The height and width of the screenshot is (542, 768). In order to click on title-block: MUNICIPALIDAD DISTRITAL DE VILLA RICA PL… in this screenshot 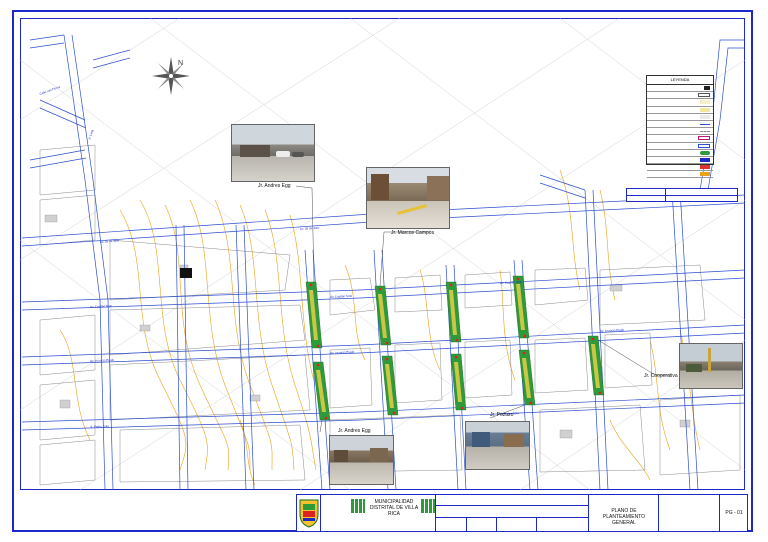, I will do `click(522, 513)`.